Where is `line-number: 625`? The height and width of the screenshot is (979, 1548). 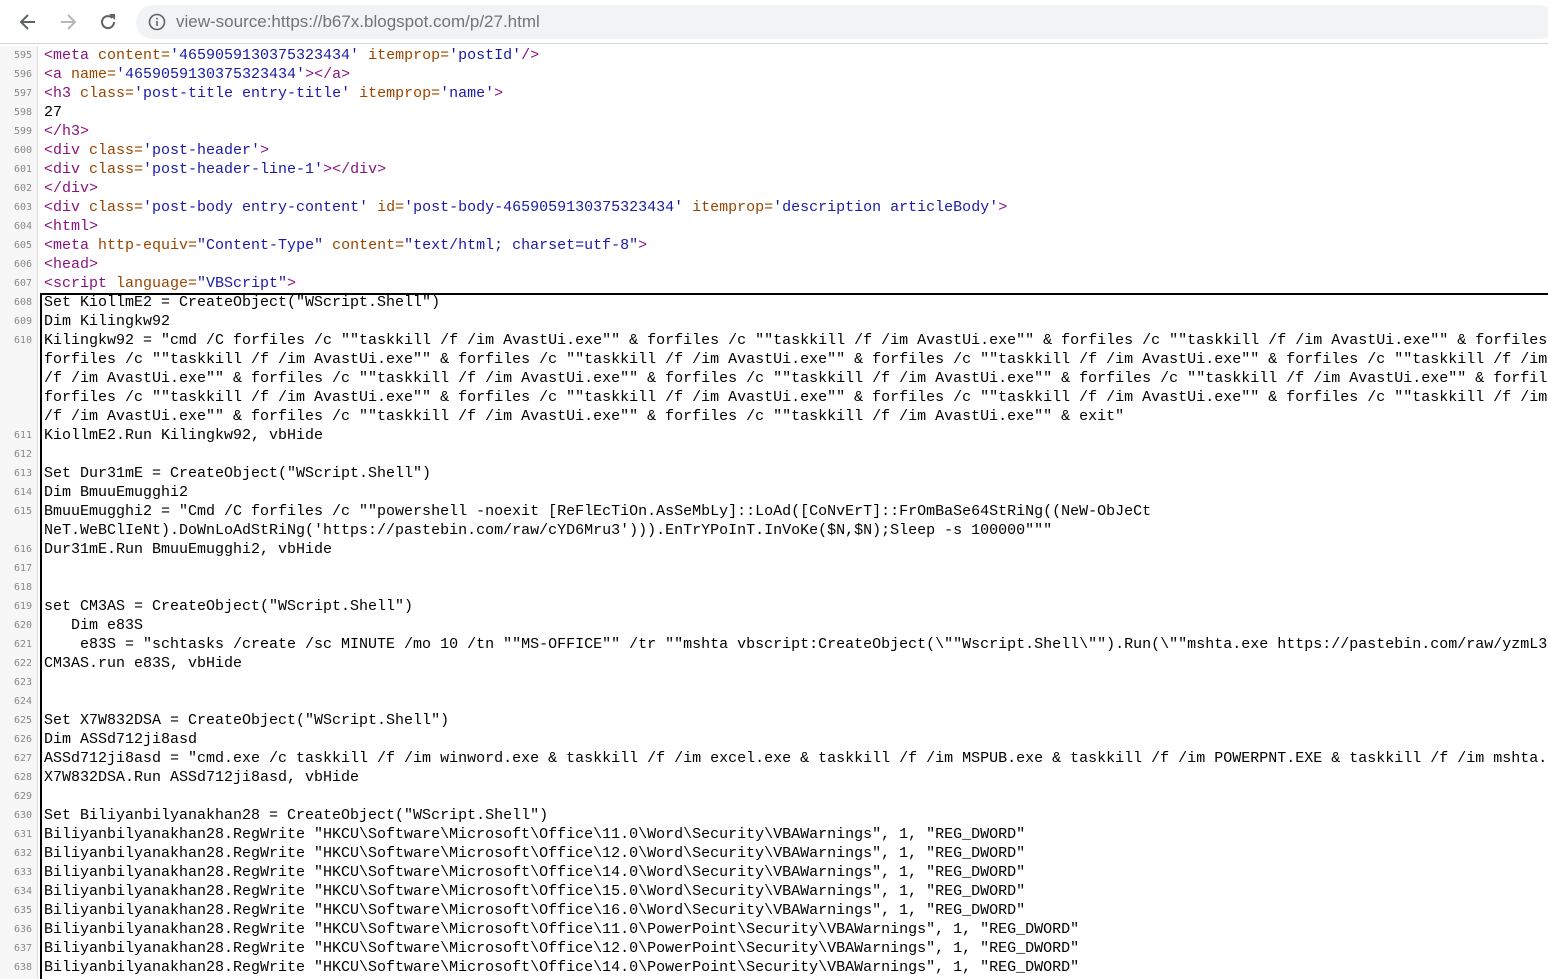
line-number: 625 is located at coordinates (16, 720).